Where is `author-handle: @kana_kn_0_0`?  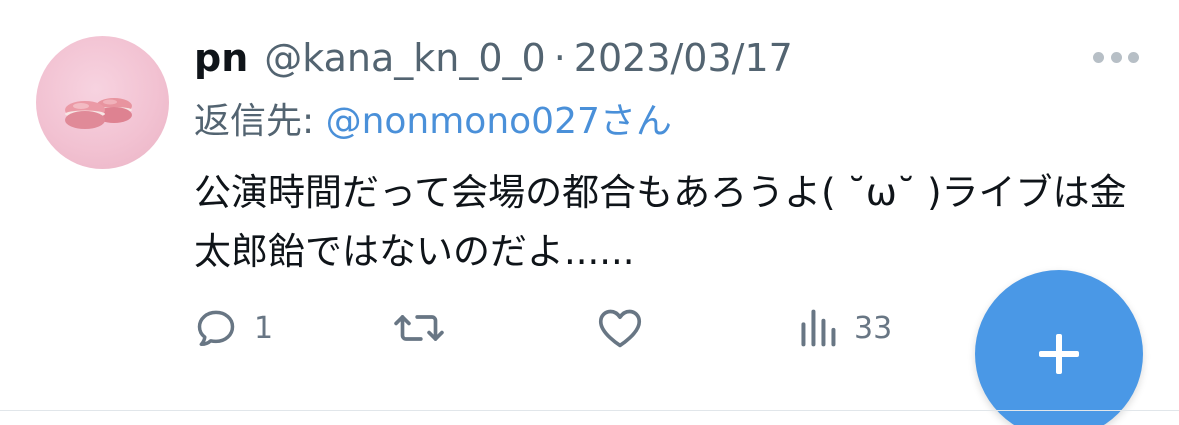 author-handle: @kana_kn_0_0 is located at coordinates (404, 58).